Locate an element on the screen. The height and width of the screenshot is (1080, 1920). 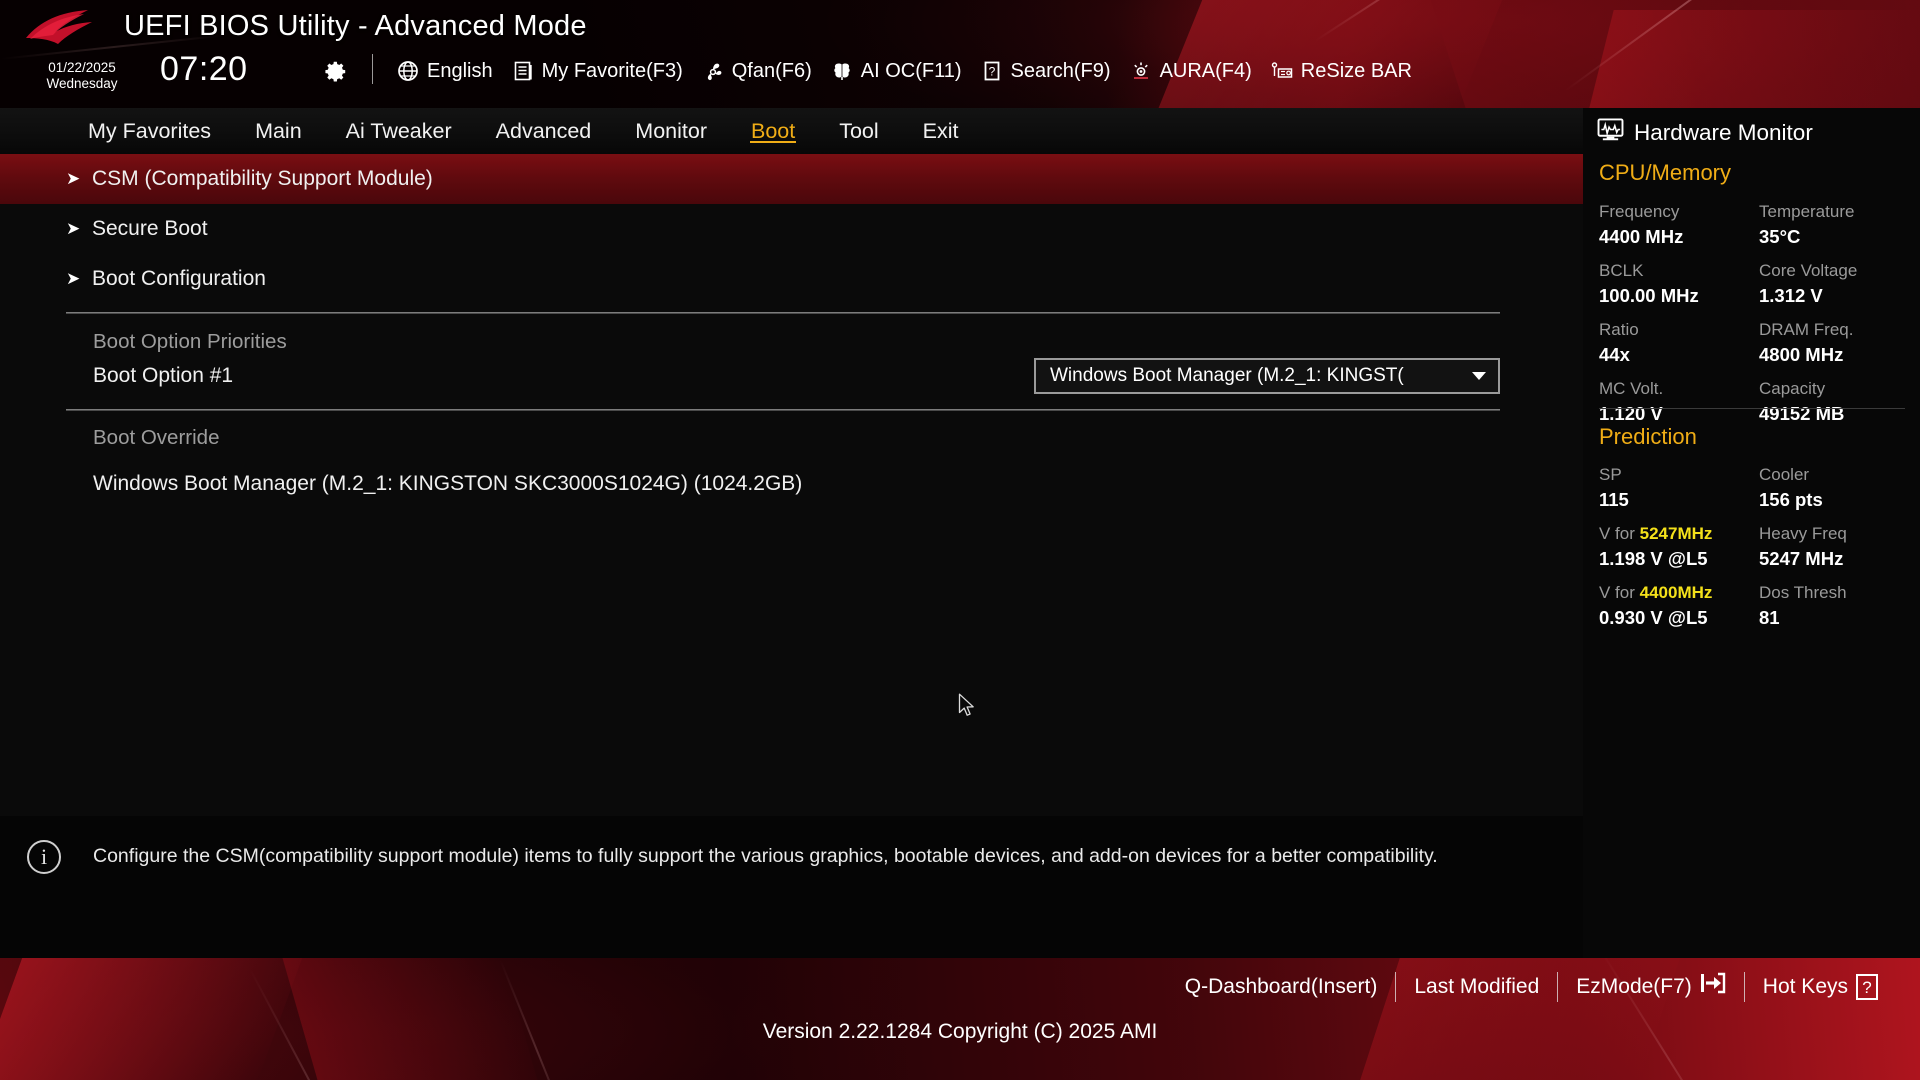
hw-value: 4800 MHz is located at coordinates (1801, 354).